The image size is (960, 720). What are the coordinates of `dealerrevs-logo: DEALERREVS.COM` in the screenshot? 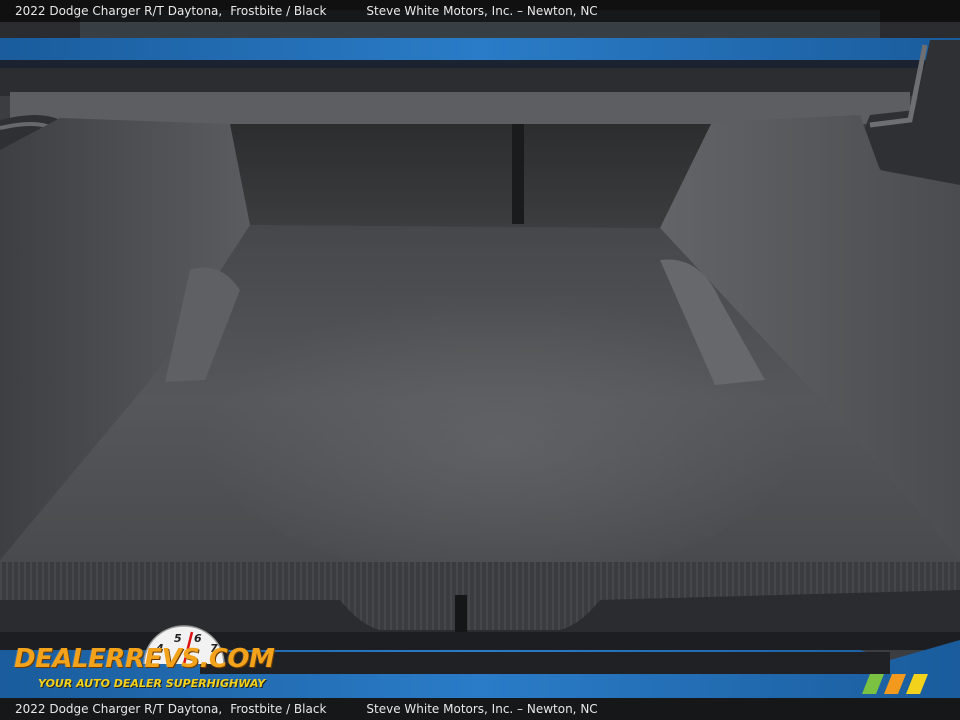 It's located at (144, 659).